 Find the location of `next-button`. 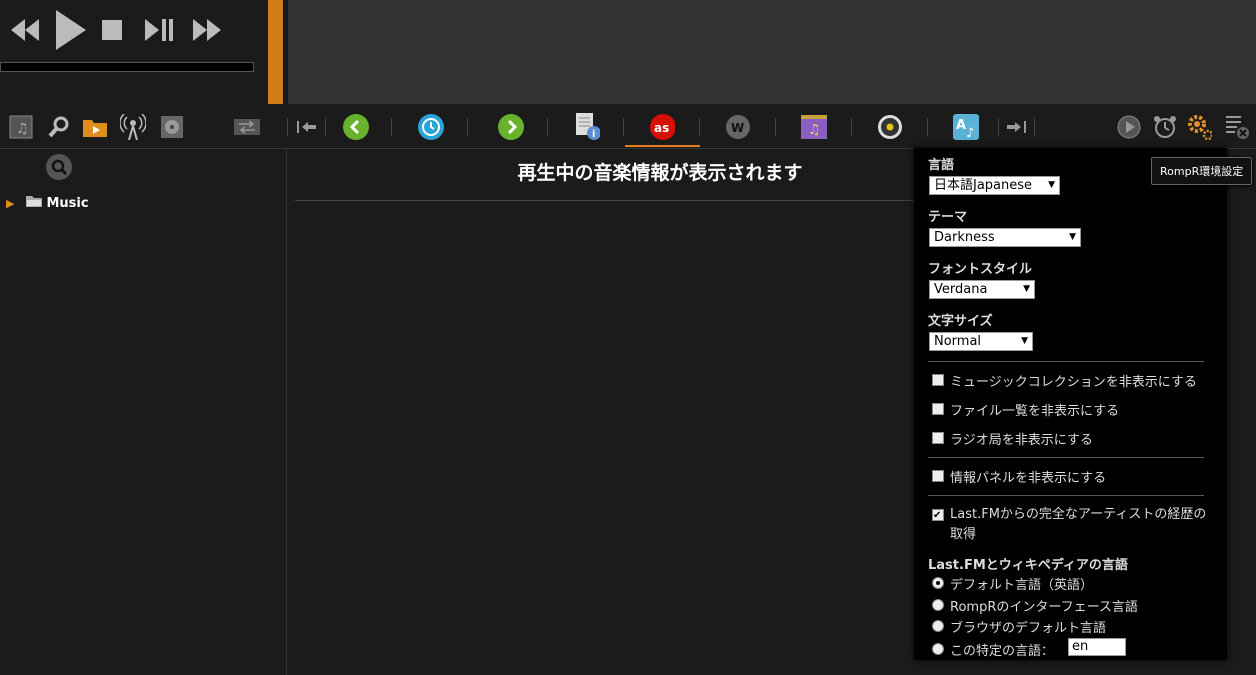

next-button is located at coordinates (207, 30).